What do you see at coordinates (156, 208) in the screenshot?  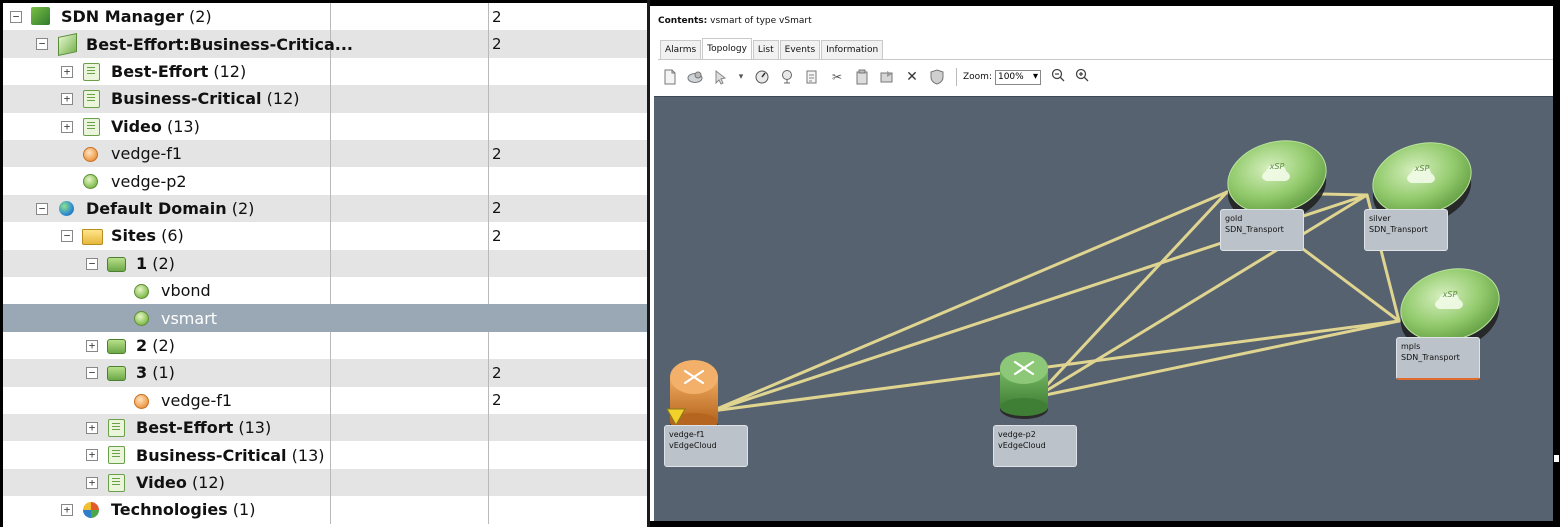 I see `tree-item-label: Default Domain` at bounding box center [156, 208].